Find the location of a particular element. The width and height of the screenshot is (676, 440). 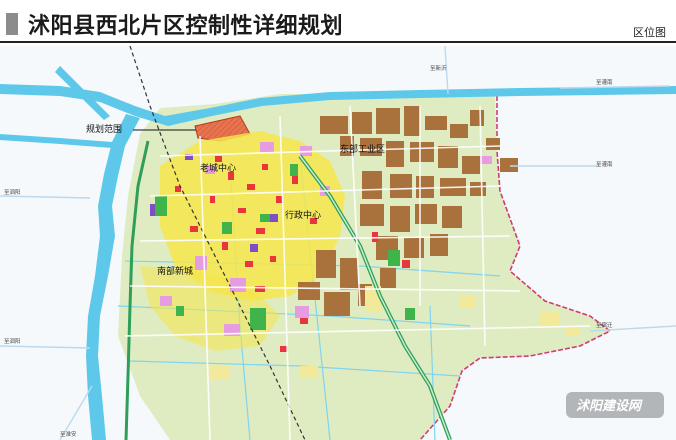

old-city-label: 老城中心 is located at coordinates (218, 168).